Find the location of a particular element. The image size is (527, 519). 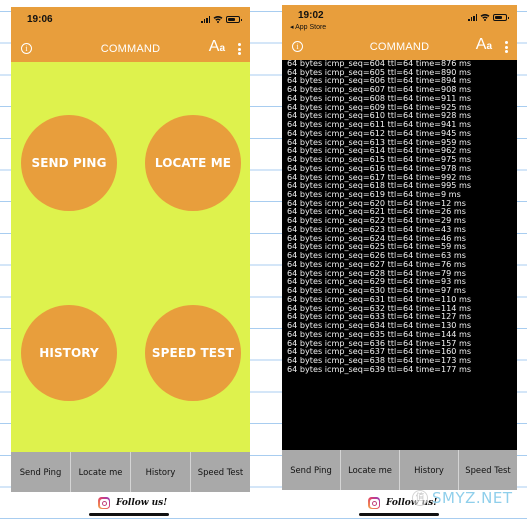

app-header: 19:02 ◂ App Store i COMMAND Aa is located at coordinates (399, 32).